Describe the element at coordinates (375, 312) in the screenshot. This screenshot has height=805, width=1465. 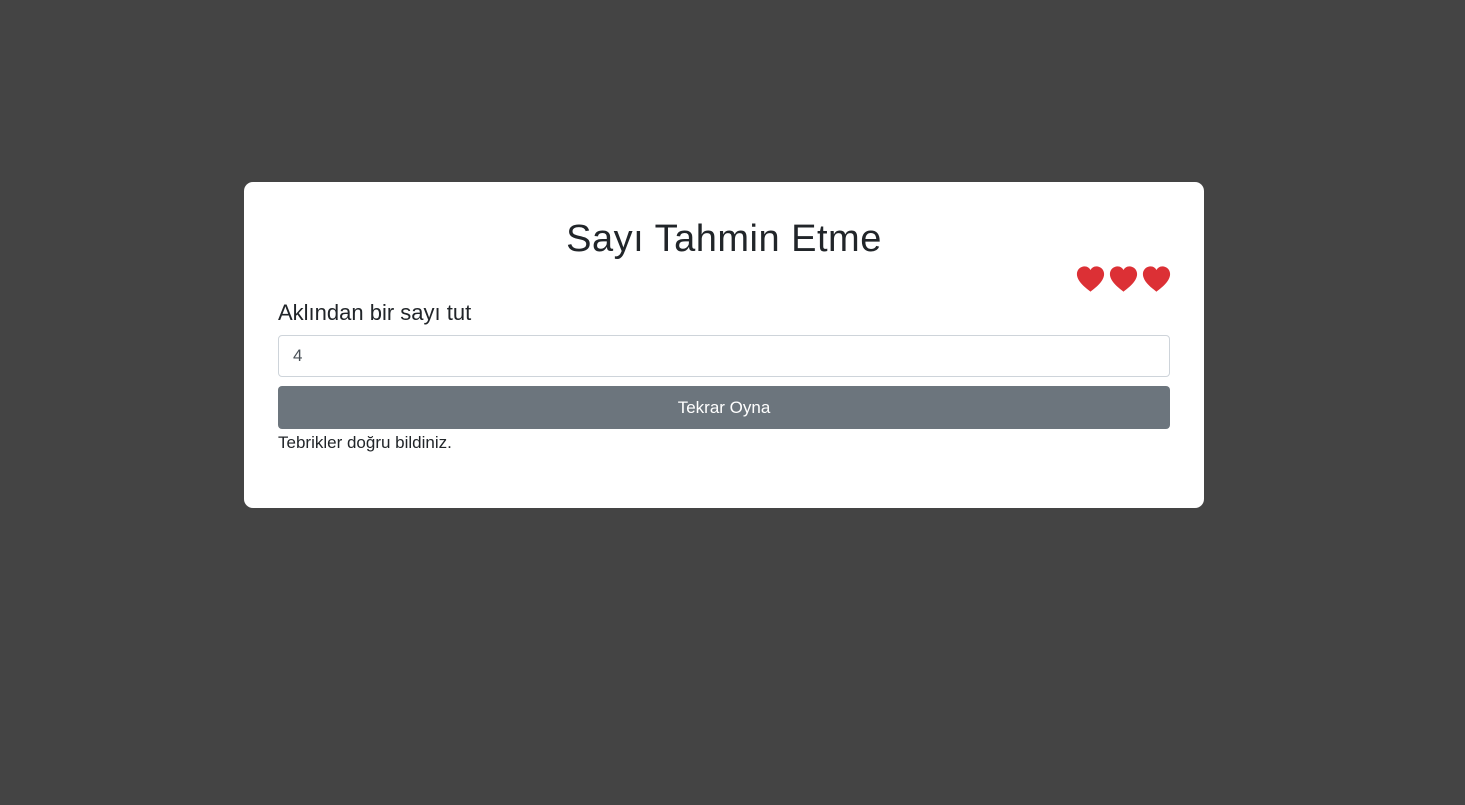
I see `guess-label: Aklından bir sayı tut` at that location.